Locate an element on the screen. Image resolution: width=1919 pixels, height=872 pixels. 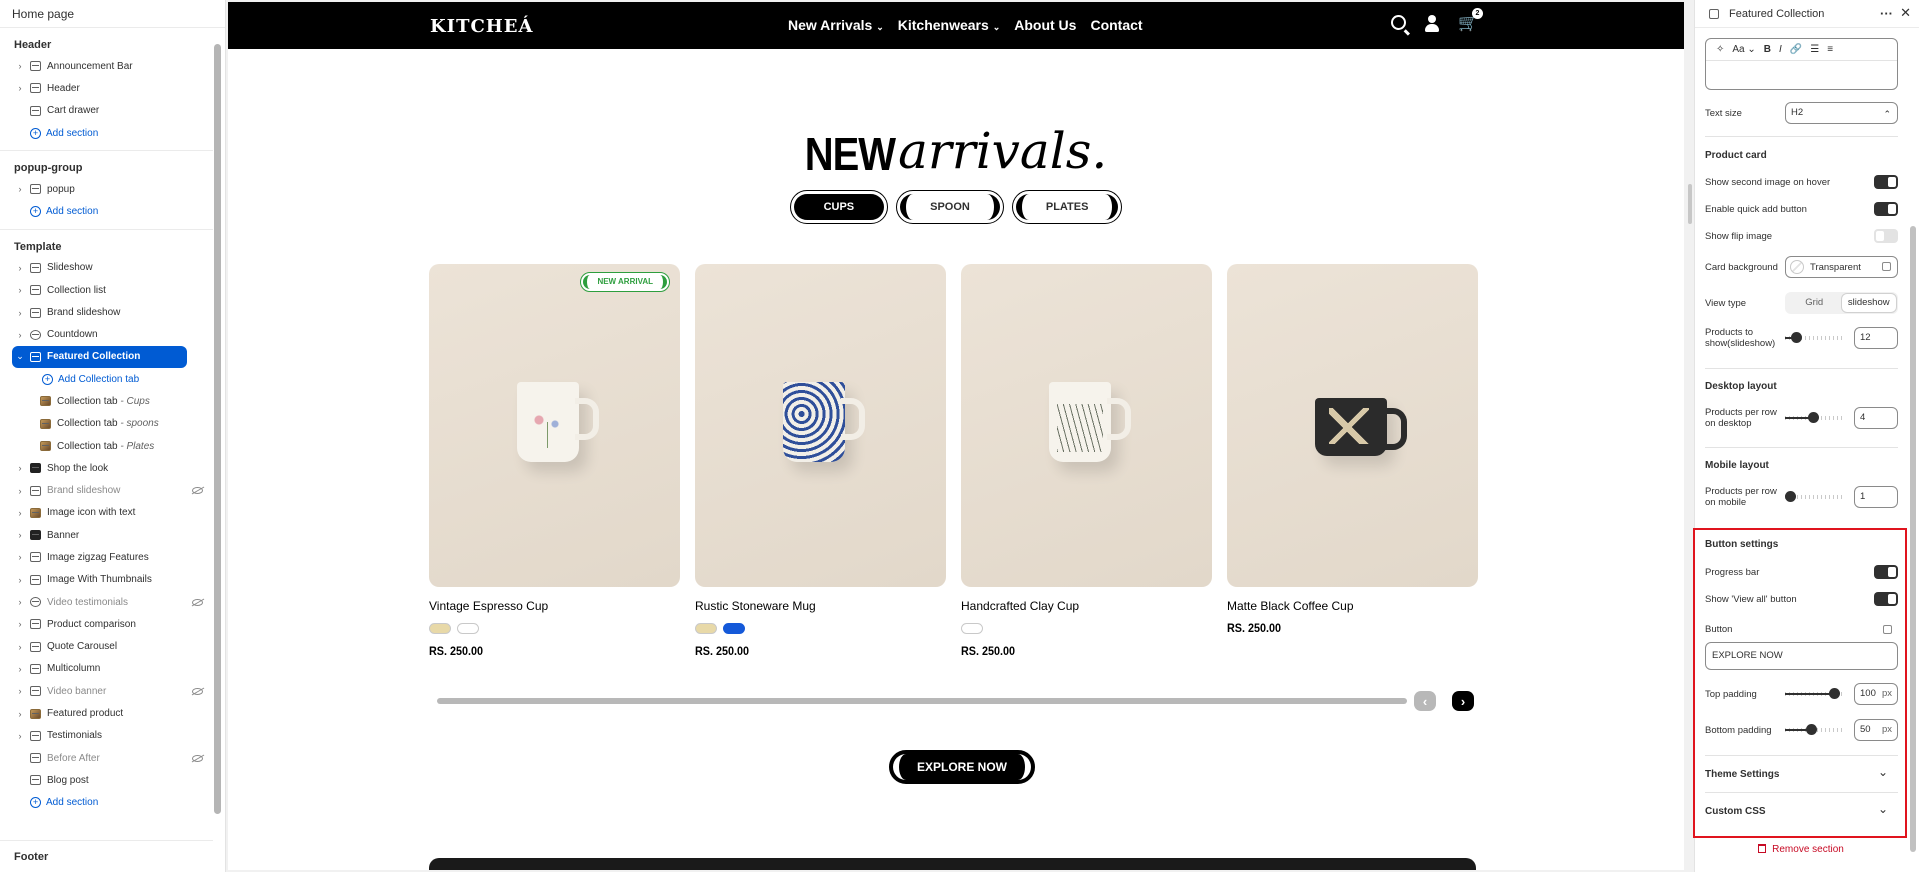
account-icon is located at coordinates (1432, 23).